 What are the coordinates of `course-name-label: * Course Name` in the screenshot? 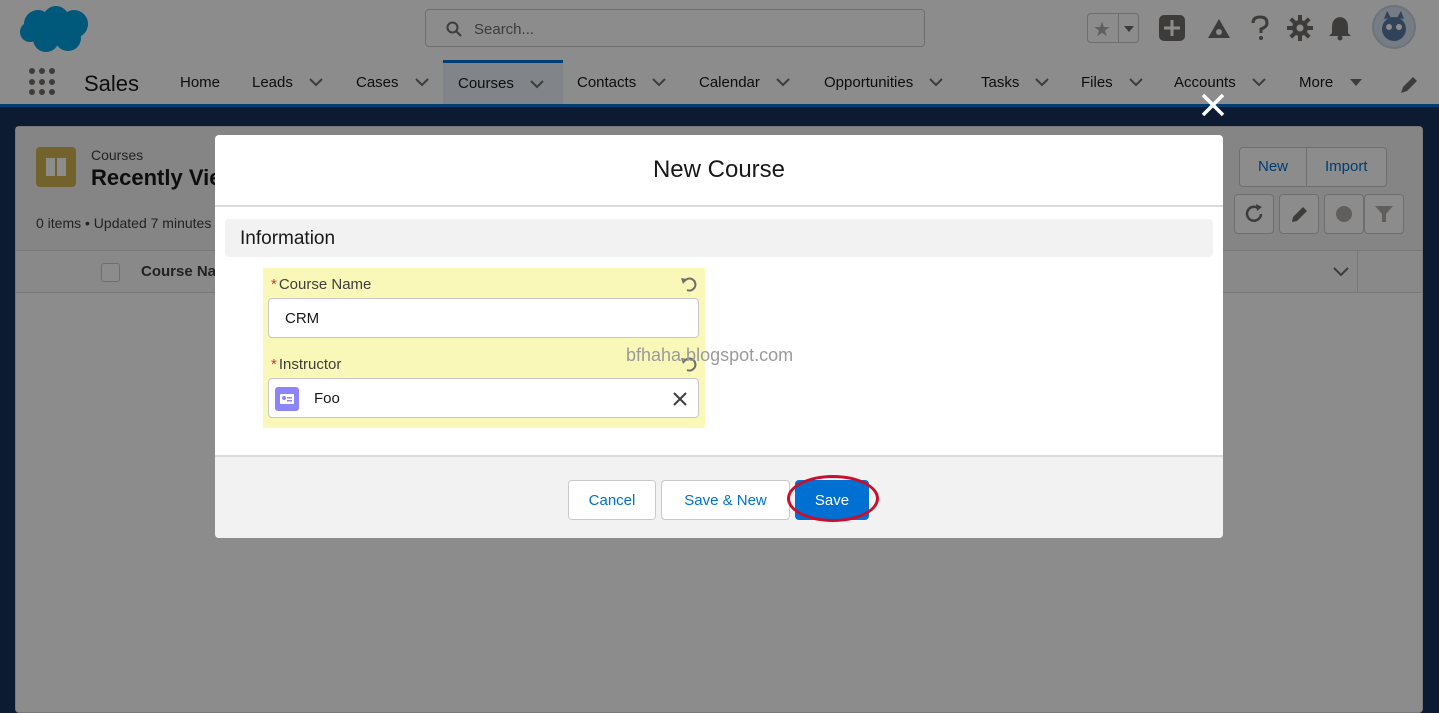 It's located at (321, 284).